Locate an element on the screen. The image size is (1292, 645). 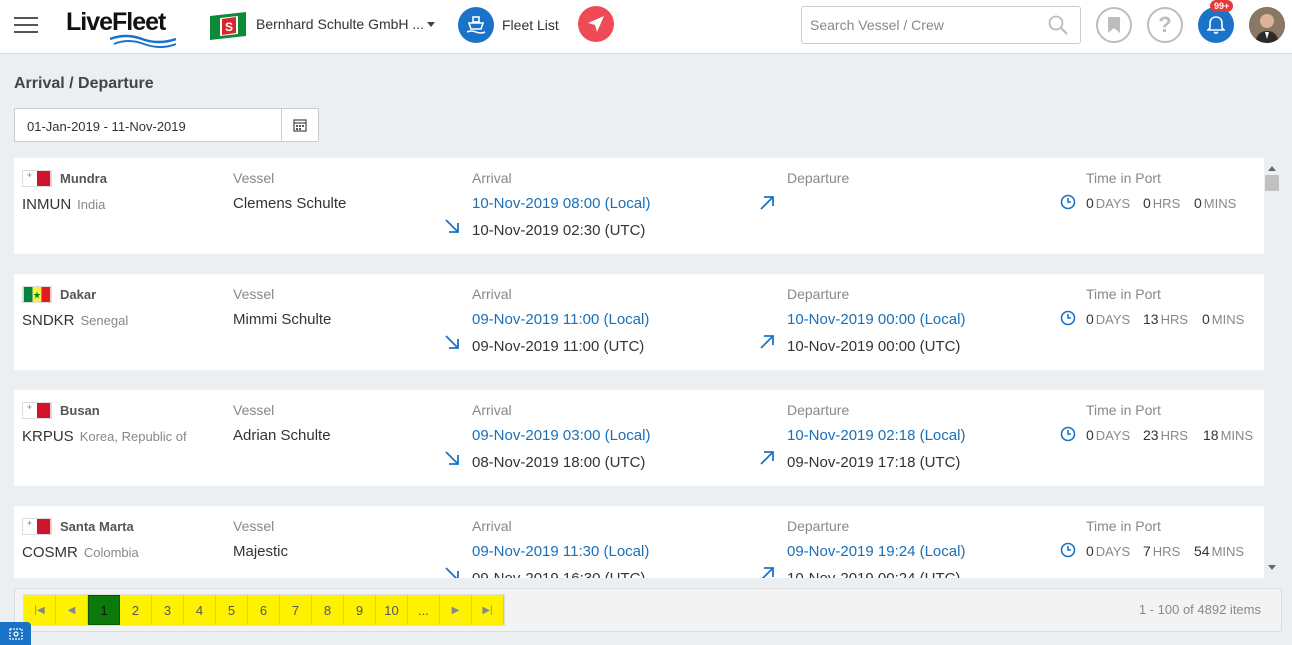
help-icon: ? is located at coordinates (1165, 25).